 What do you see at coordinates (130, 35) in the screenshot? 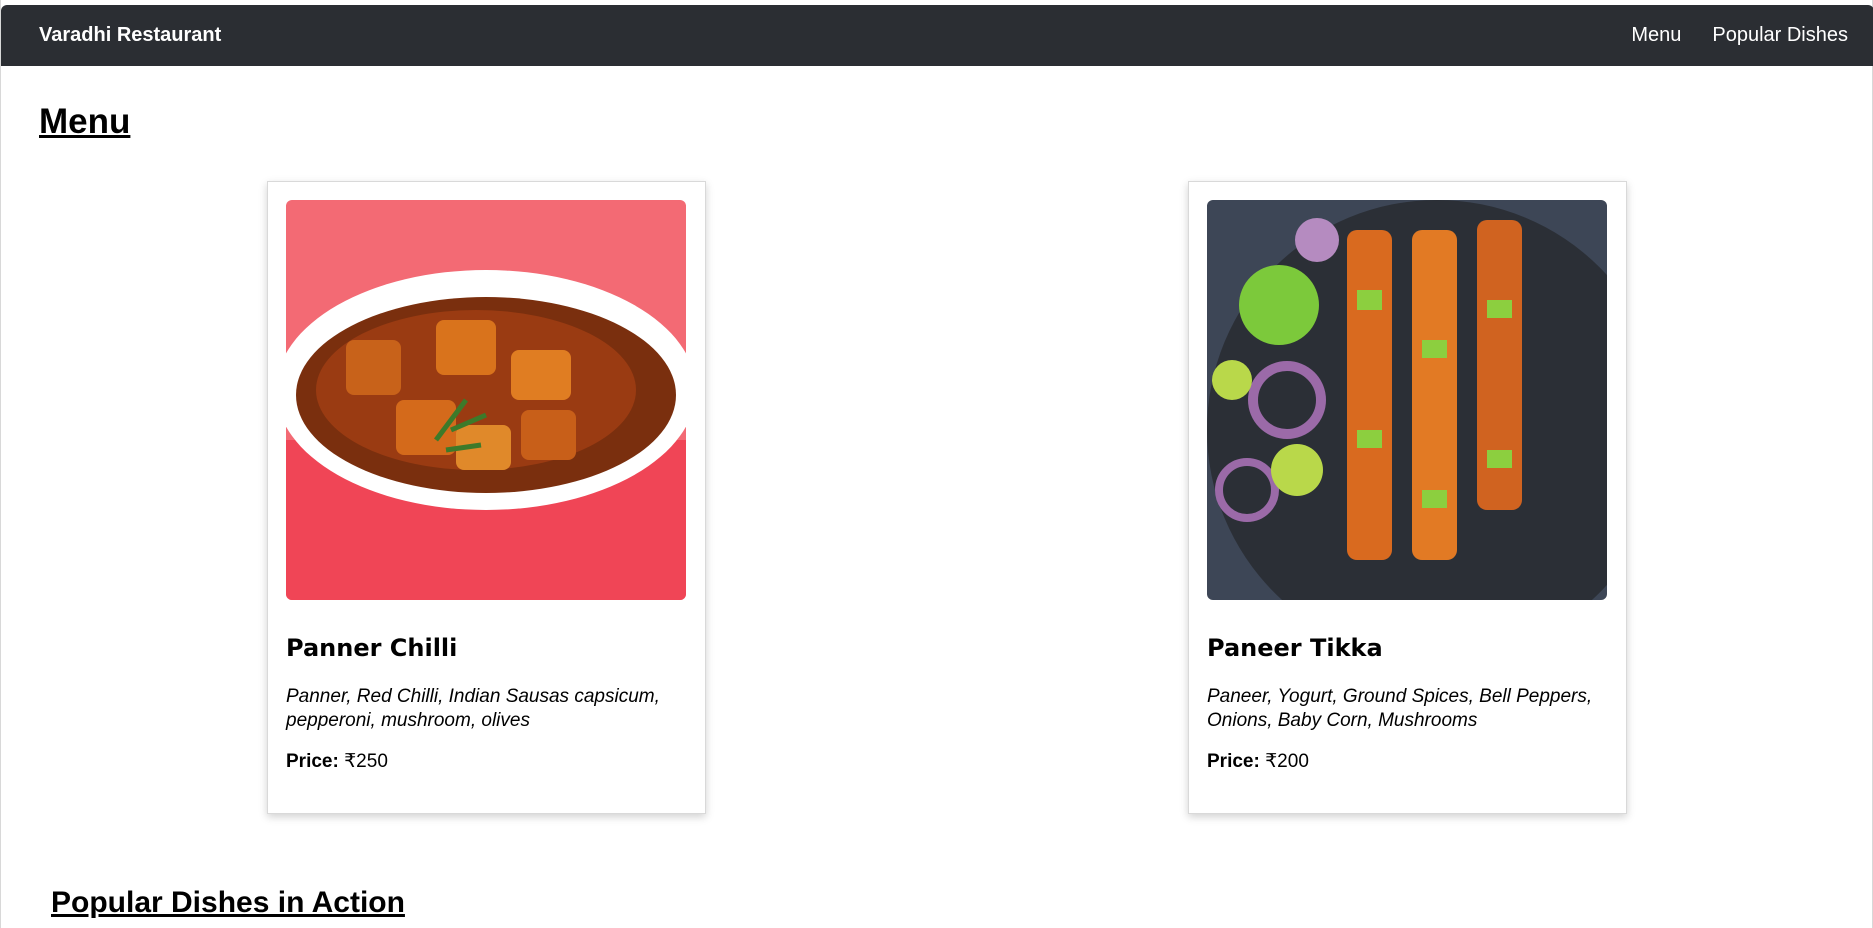
I see `brand-link: Varadhi Restaurant` at bounding box center [130, 35].